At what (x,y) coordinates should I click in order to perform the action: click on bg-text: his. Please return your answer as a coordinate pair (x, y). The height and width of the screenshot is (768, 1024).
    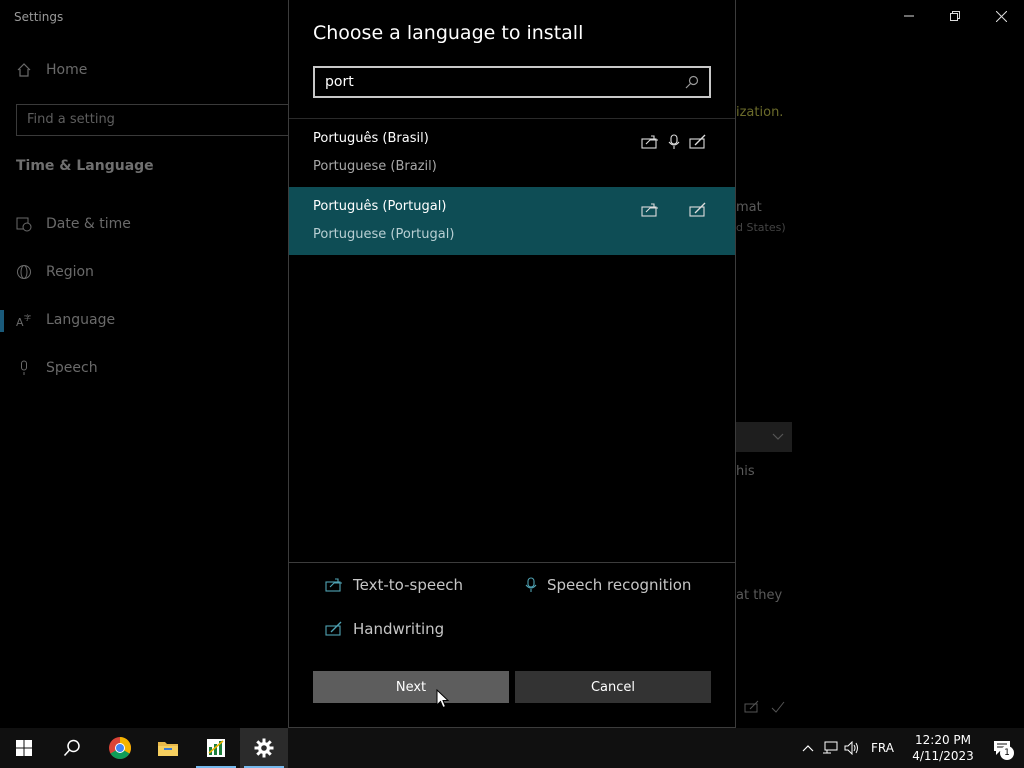
    Looking at the image, I should click on (745, 471).